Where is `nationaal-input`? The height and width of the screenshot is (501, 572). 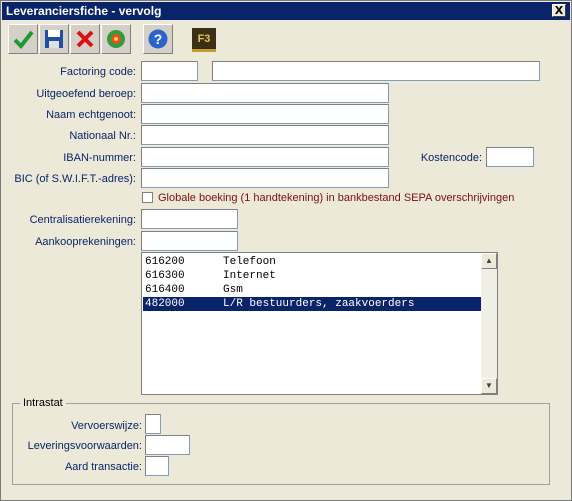 nationaal-input is located at coordinates (265, 135).